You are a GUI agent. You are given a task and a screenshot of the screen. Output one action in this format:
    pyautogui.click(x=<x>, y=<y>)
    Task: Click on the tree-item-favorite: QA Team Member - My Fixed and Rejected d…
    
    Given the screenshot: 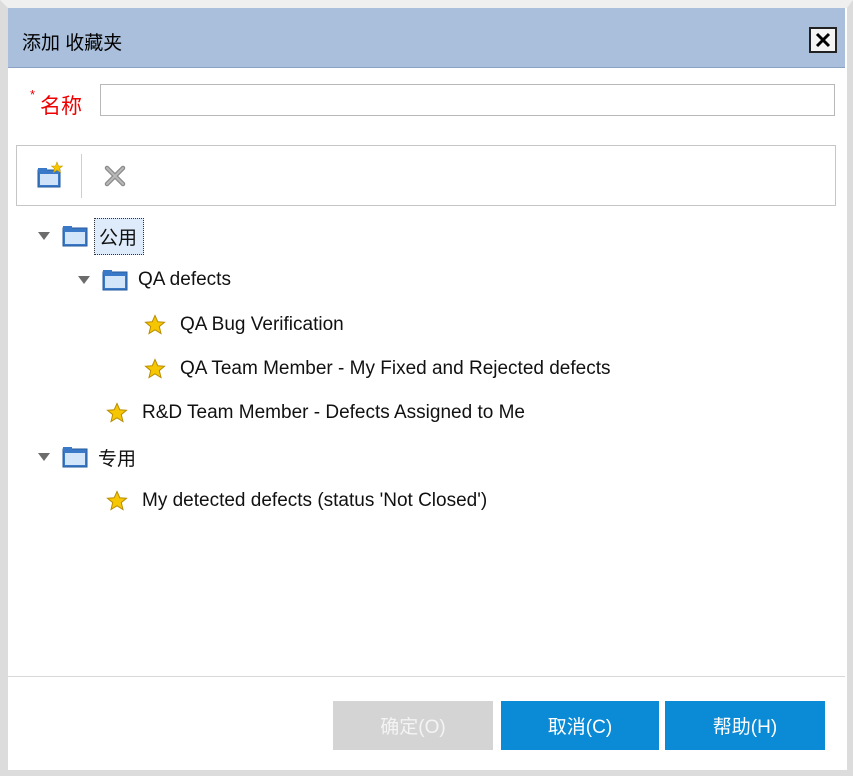 What is the action you would take?
    pyautogui.click(x=377, y=369)
    